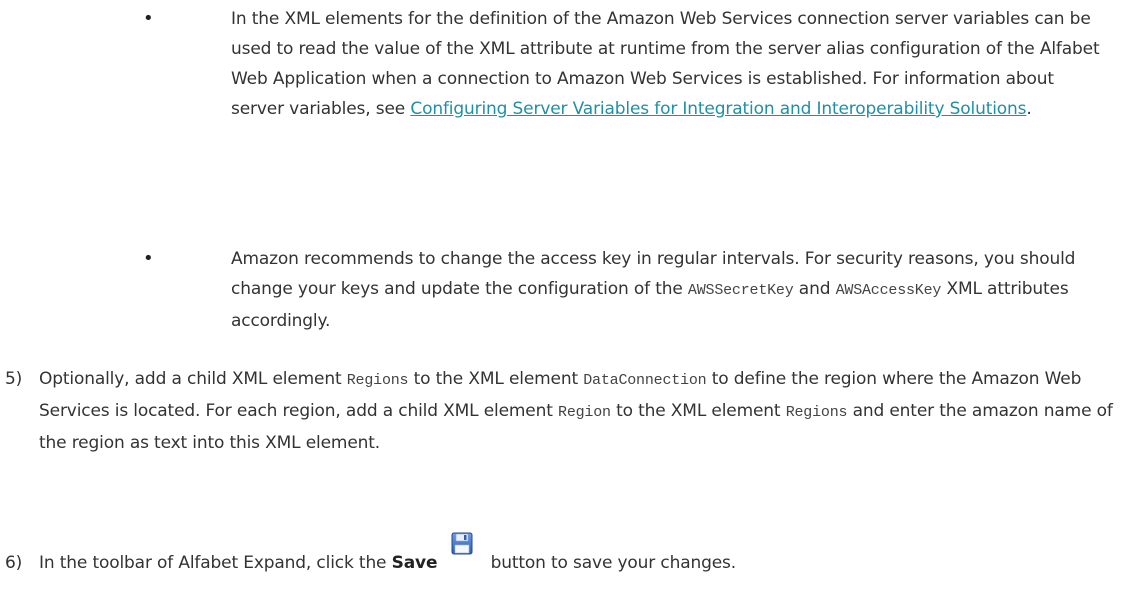  I want to click on code-region: Region, so click(584, 412).